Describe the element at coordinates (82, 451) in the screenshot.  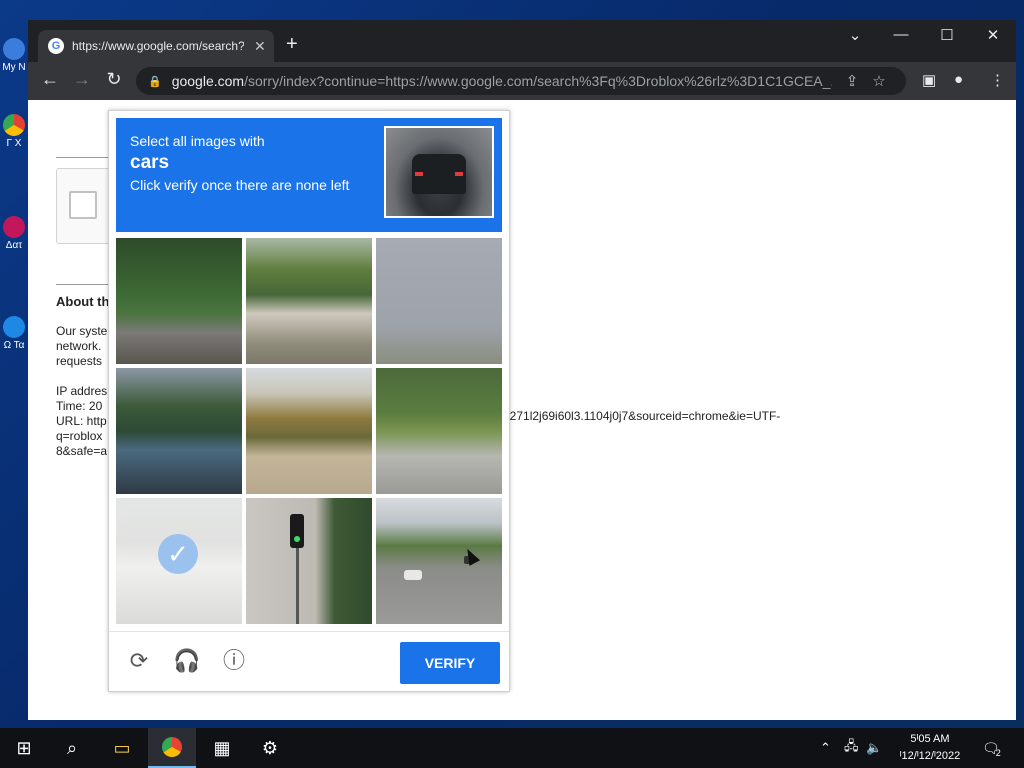
I see `info-line: 8&safe=a` at that location.